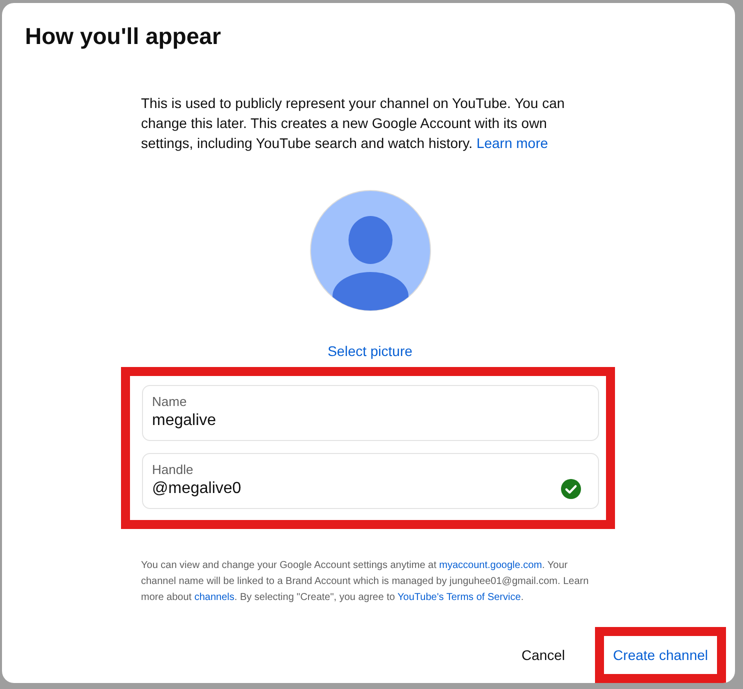 The height and width of the screenshot is (689, 743). Describe the element at coordinates (353, 123) in the screenshot. I see `description-text: This is used to publicly represent your channel on YouTube. You can change this later. This creates a new Google Account with its own settings, including YouTube search and watch history. Learn more` at that location.